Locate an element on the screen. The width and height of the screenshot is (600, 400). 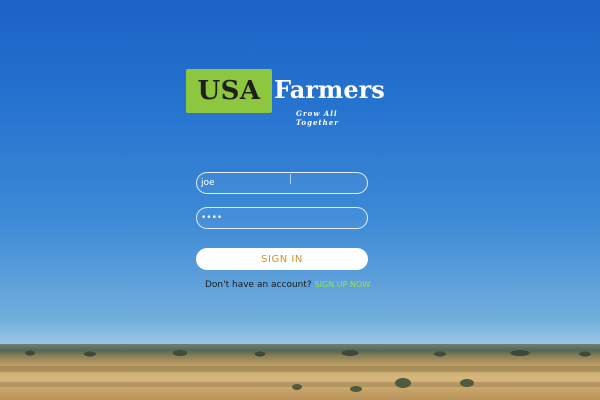
landscape-field-band is located at coordinates (300, 369).